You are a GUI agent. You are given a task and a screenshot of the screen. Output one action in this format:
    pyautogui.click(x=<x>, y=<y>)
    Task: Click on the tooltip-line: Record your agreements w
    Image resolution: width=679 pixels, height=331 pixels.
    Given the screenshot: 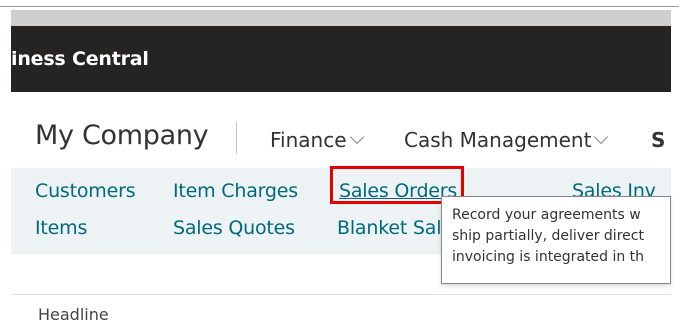 What is the action you would take?
    pyautogui.click(x=546, y=215)
    